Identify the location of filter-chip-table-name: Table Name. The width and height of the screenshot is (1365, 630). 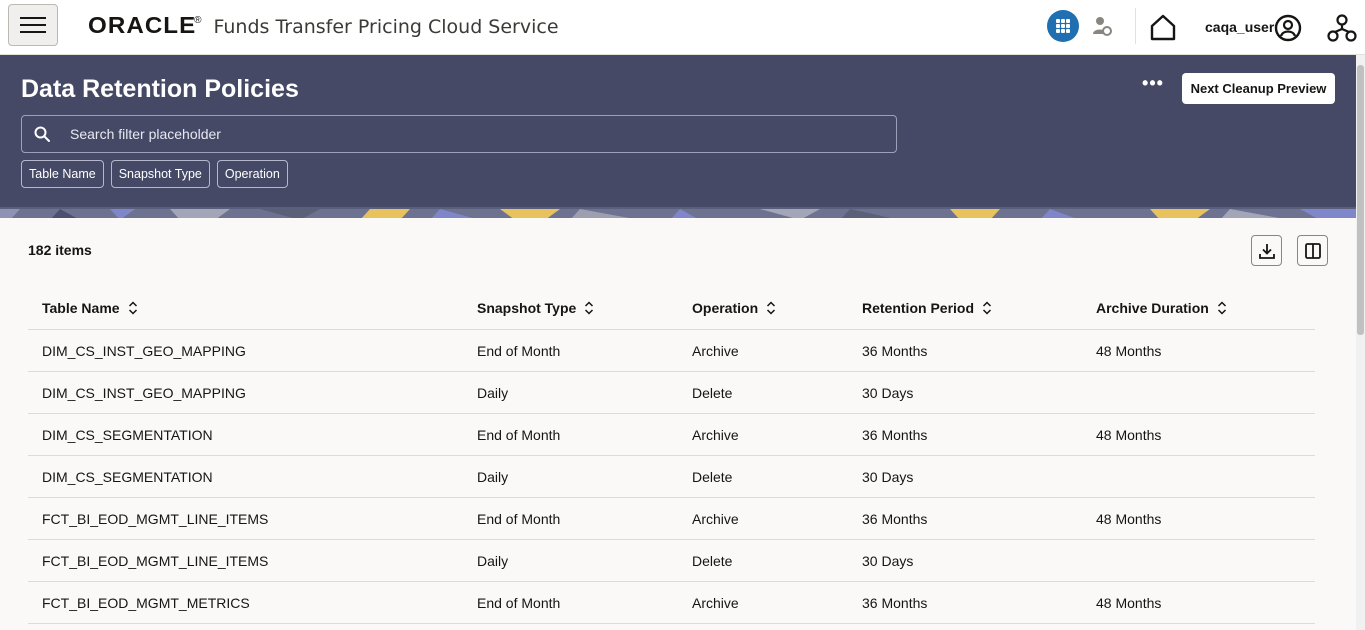
(62, 174).